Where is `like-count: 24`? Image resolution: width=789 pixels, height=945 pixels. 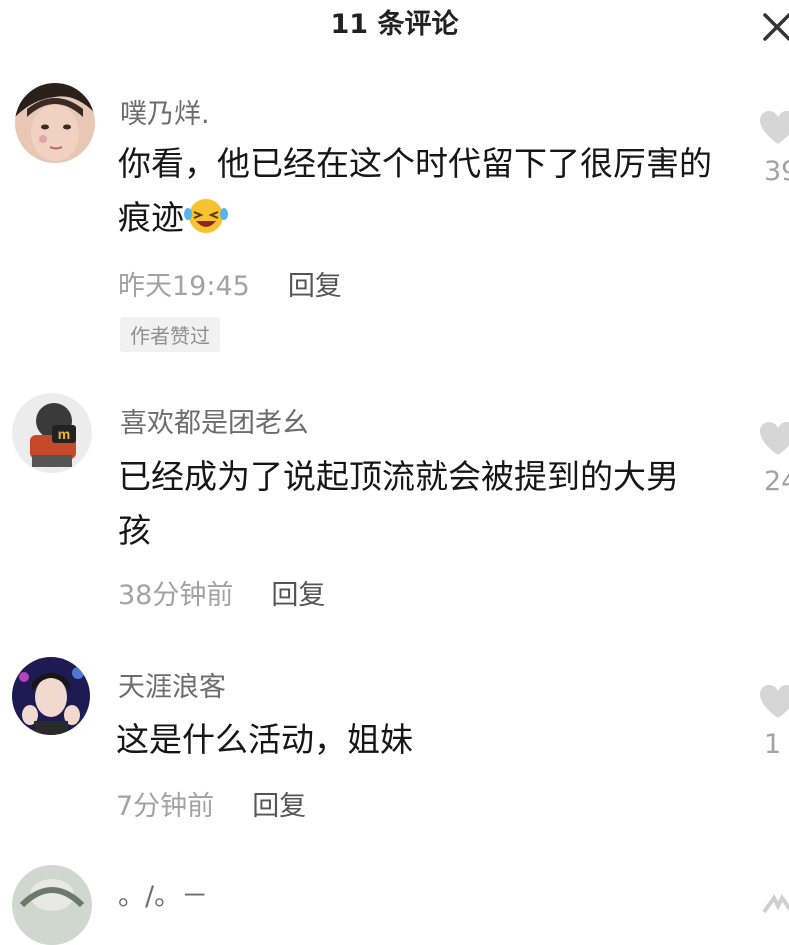 like-count: 24 is located at coordinates (776, 481).